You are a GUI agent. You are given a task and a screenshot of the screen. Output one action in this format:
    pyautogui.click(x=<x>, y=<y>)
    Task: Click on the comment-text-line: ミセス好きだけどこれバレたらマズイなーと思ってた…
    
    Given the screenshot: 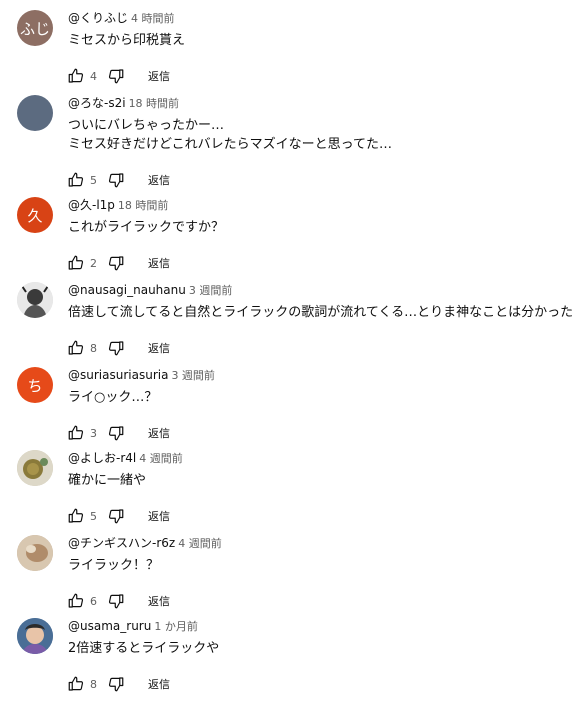 What is the action you would take?
    pyautogui.click(x=230, y=144)
    